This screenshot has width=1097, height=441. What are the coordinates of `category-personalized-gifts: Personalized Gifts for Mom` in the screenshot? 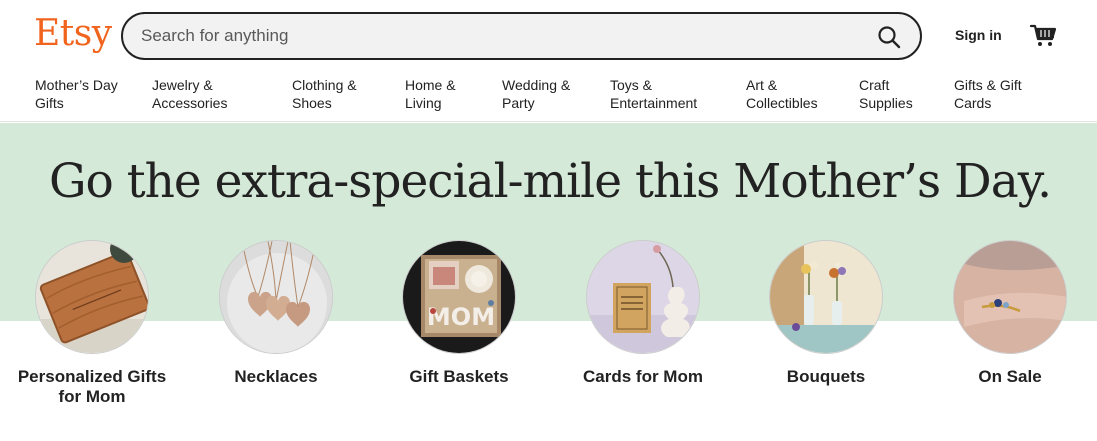 It's located at (92, 323).